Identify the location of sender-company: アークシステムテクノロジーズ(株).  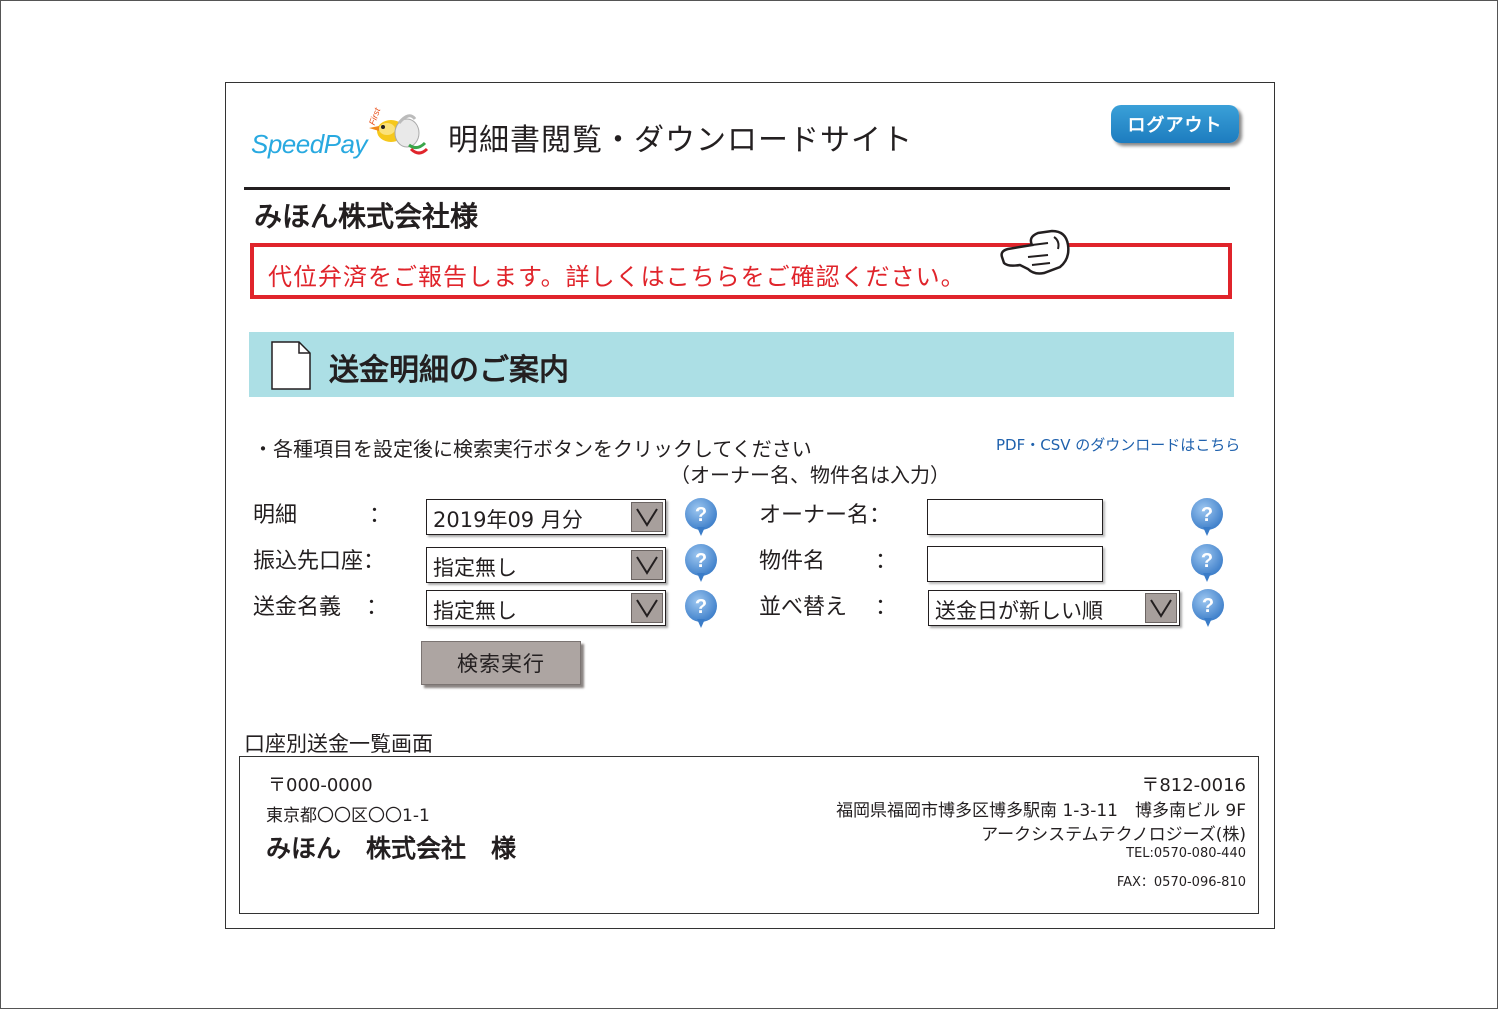
(1113, 835).